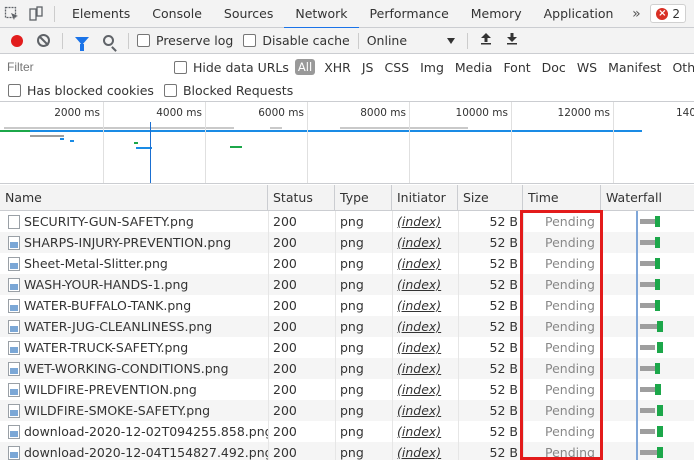  Describe the element at coordinates (337, 67) in the screenshot. I see `filter-type-xhr: XHR` at that location.